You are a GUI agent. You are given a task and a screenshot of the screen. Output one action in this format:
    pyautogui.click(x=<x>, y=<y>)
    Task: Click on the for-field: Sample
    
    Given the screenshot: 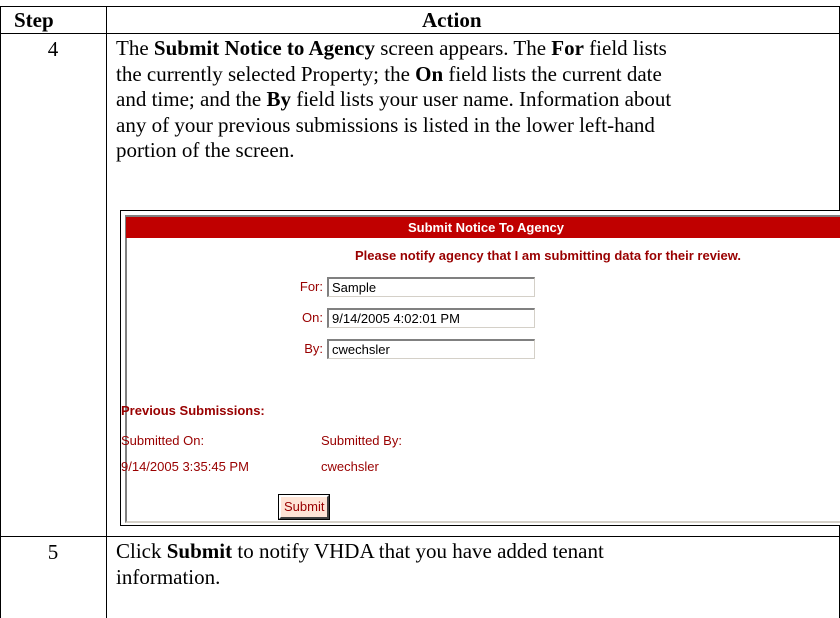 What is the action you would take?
    pyautogui.click(x=431, y=287)
    